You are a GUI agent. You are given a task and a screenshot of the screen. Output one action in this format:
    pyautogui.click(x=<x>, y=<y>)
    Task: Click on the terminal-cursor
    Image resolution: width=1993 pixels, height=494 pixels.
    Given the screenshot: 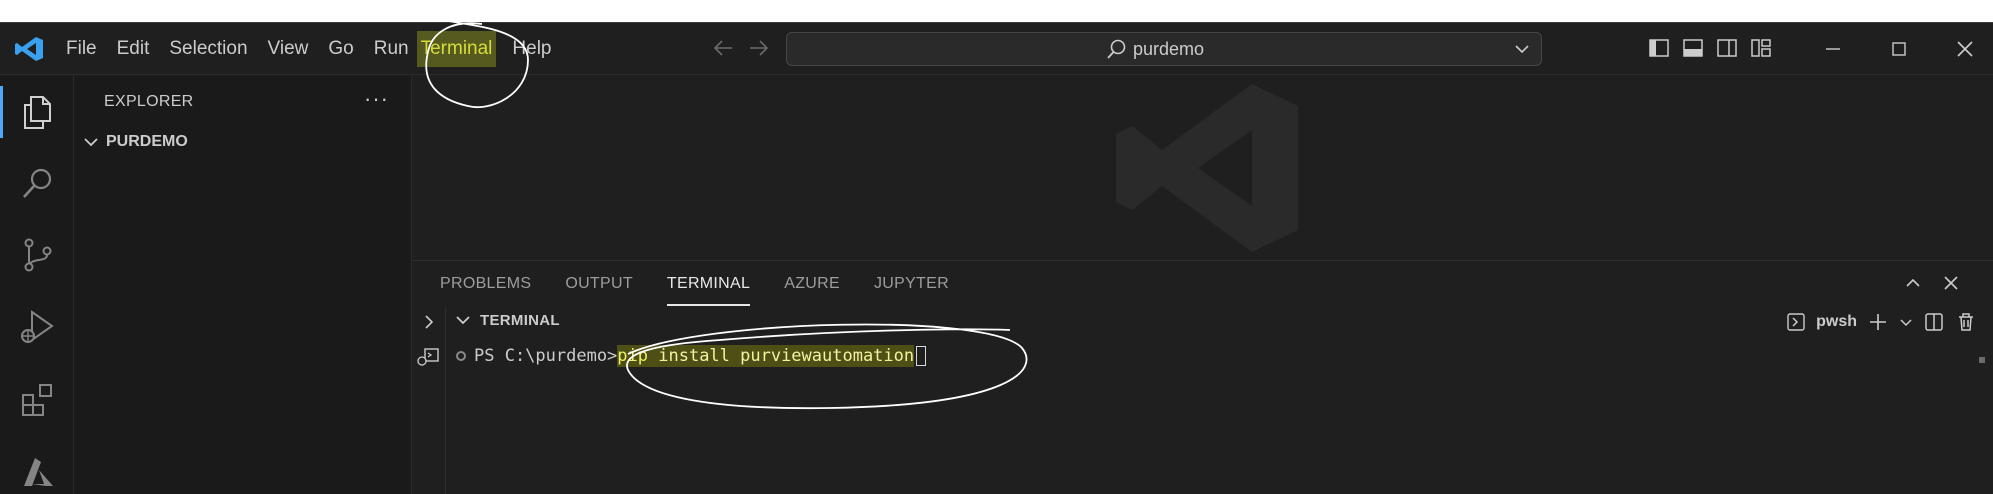 What is the action you would take?
    pyautogui.click(x=921, y=356)
    